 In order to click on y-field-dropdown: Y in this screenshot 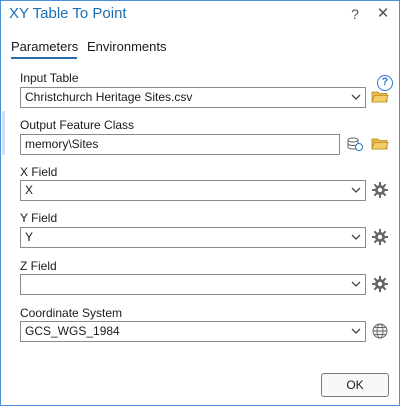, I will do `click(193, 237)`.